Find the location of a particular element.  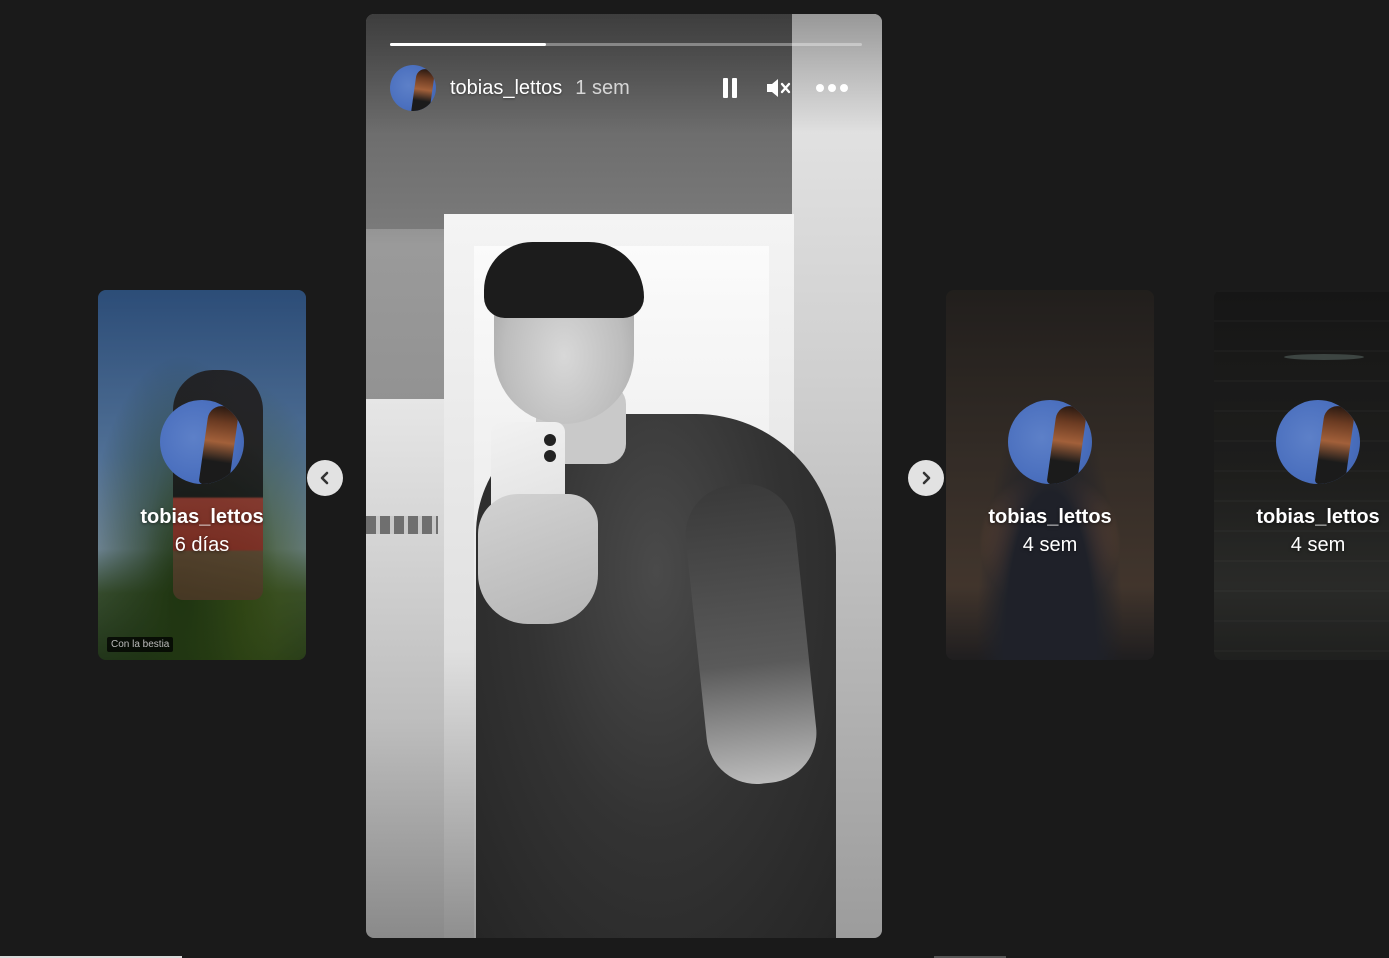

story-author-username: tobias_lettos is located at coordinates (506, 88).